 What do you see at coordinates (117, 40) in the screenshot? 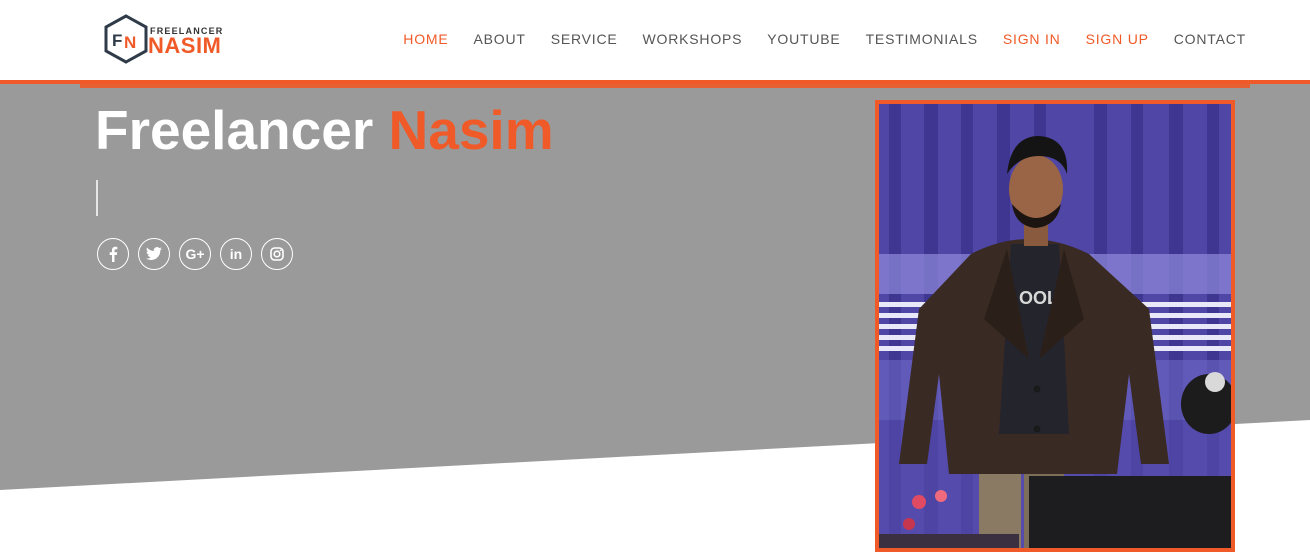
I see `svg-text: F` at bounding box center [117, 40].